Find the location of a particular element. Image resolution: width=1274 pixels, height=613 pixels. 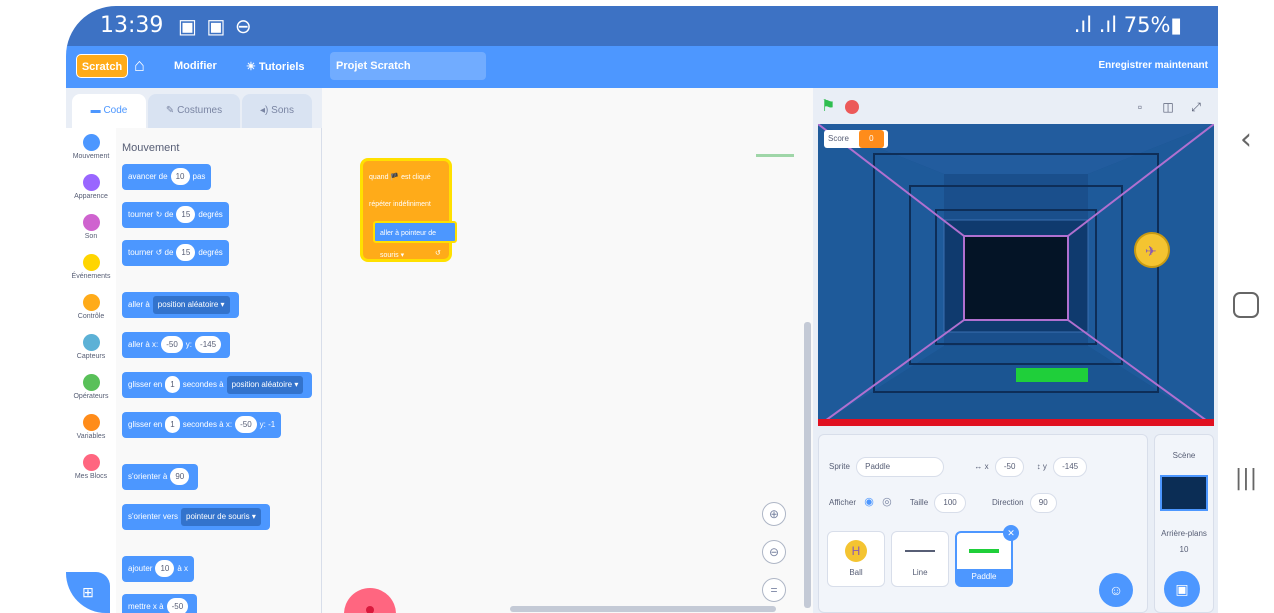

paddle-icon is located at coordinates (984, 551).